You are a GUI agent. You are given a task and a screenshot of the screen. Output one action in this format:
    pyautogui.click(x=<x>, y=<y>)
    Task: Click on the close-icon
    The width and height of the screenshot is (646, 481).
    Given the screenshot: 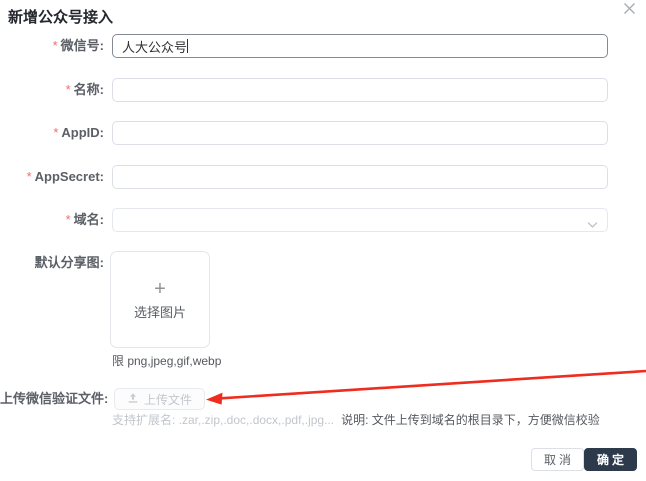 What is the action you would take?
    pyautogui.click(x=629, y=11)
    